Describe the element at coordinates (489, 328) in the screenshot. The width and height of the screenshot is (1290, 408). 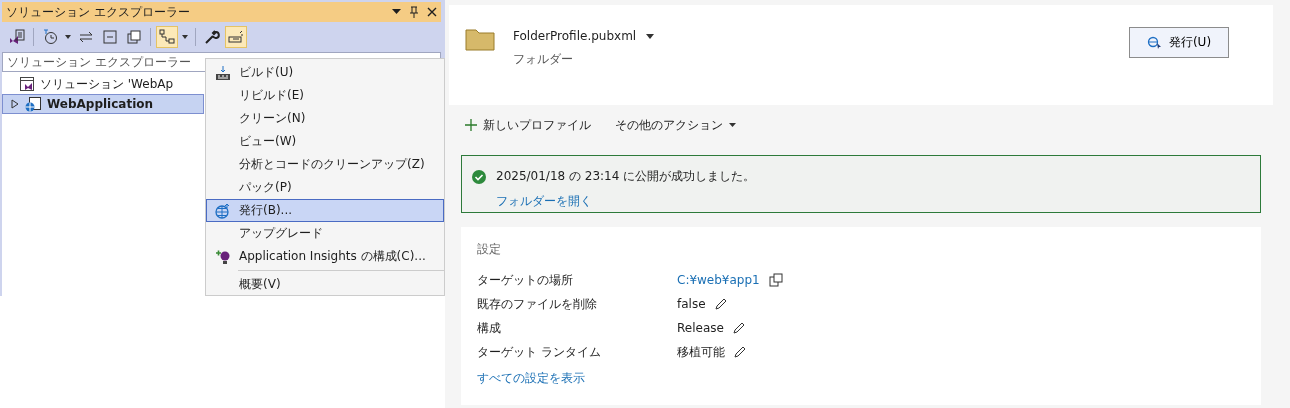
I see `setting-label: 構成` at that location.